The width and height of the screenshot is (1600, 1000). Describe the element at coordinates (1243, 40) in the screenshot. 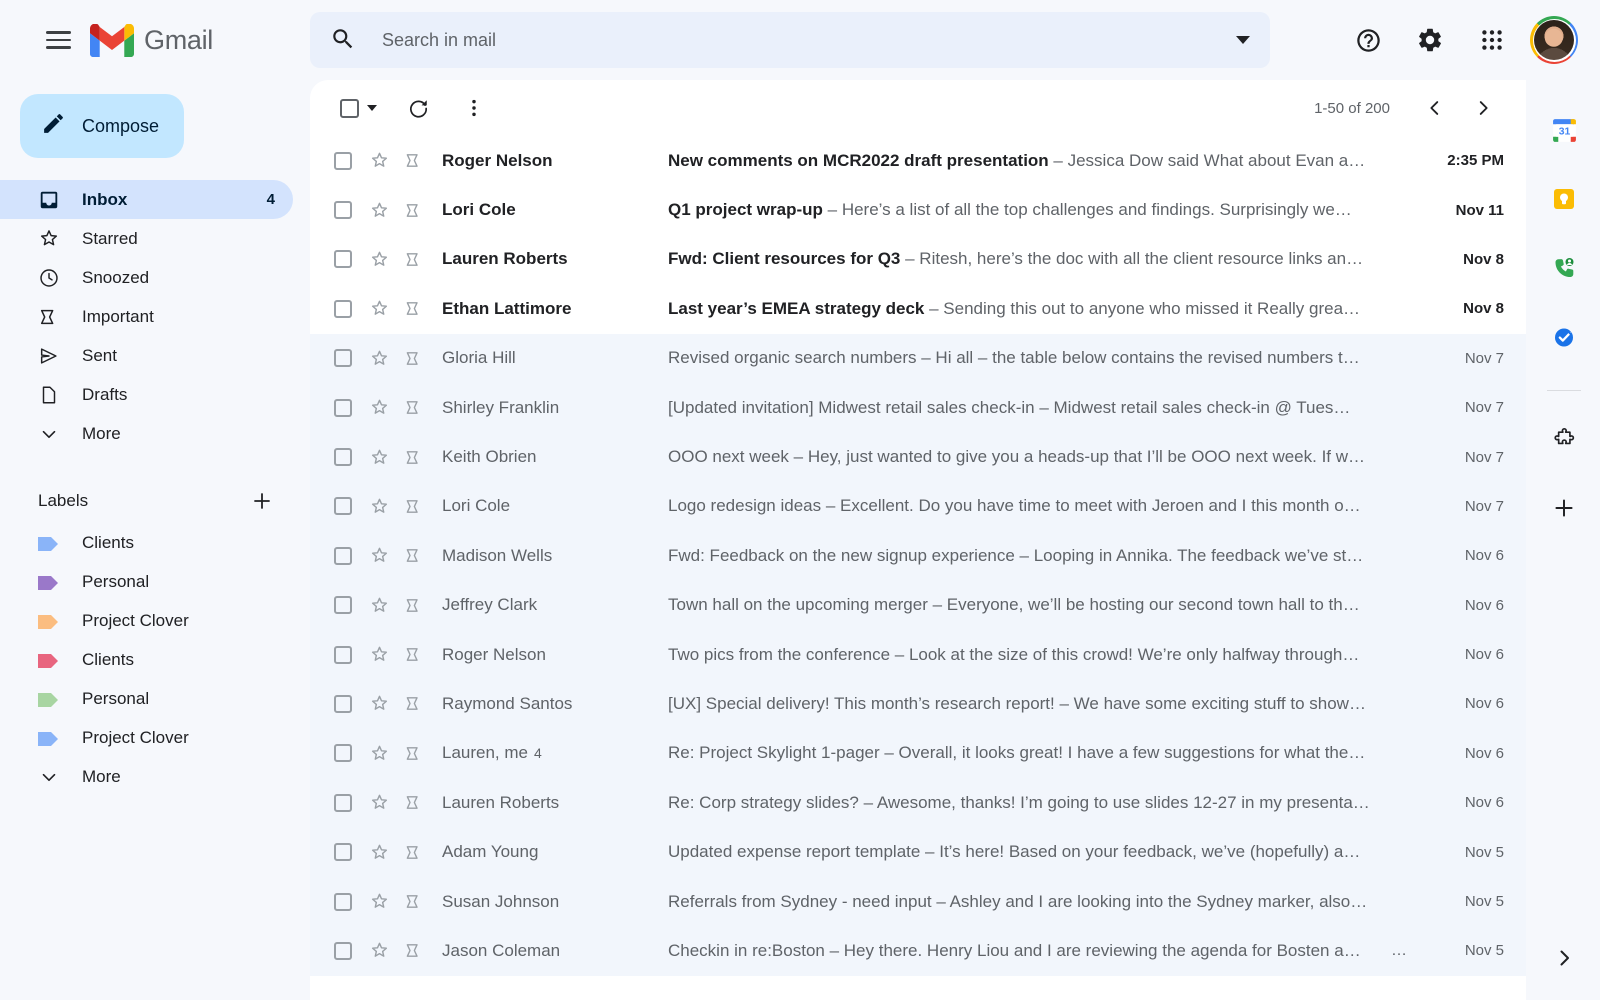

I see `search-options-chevron-down-icon` at that location.